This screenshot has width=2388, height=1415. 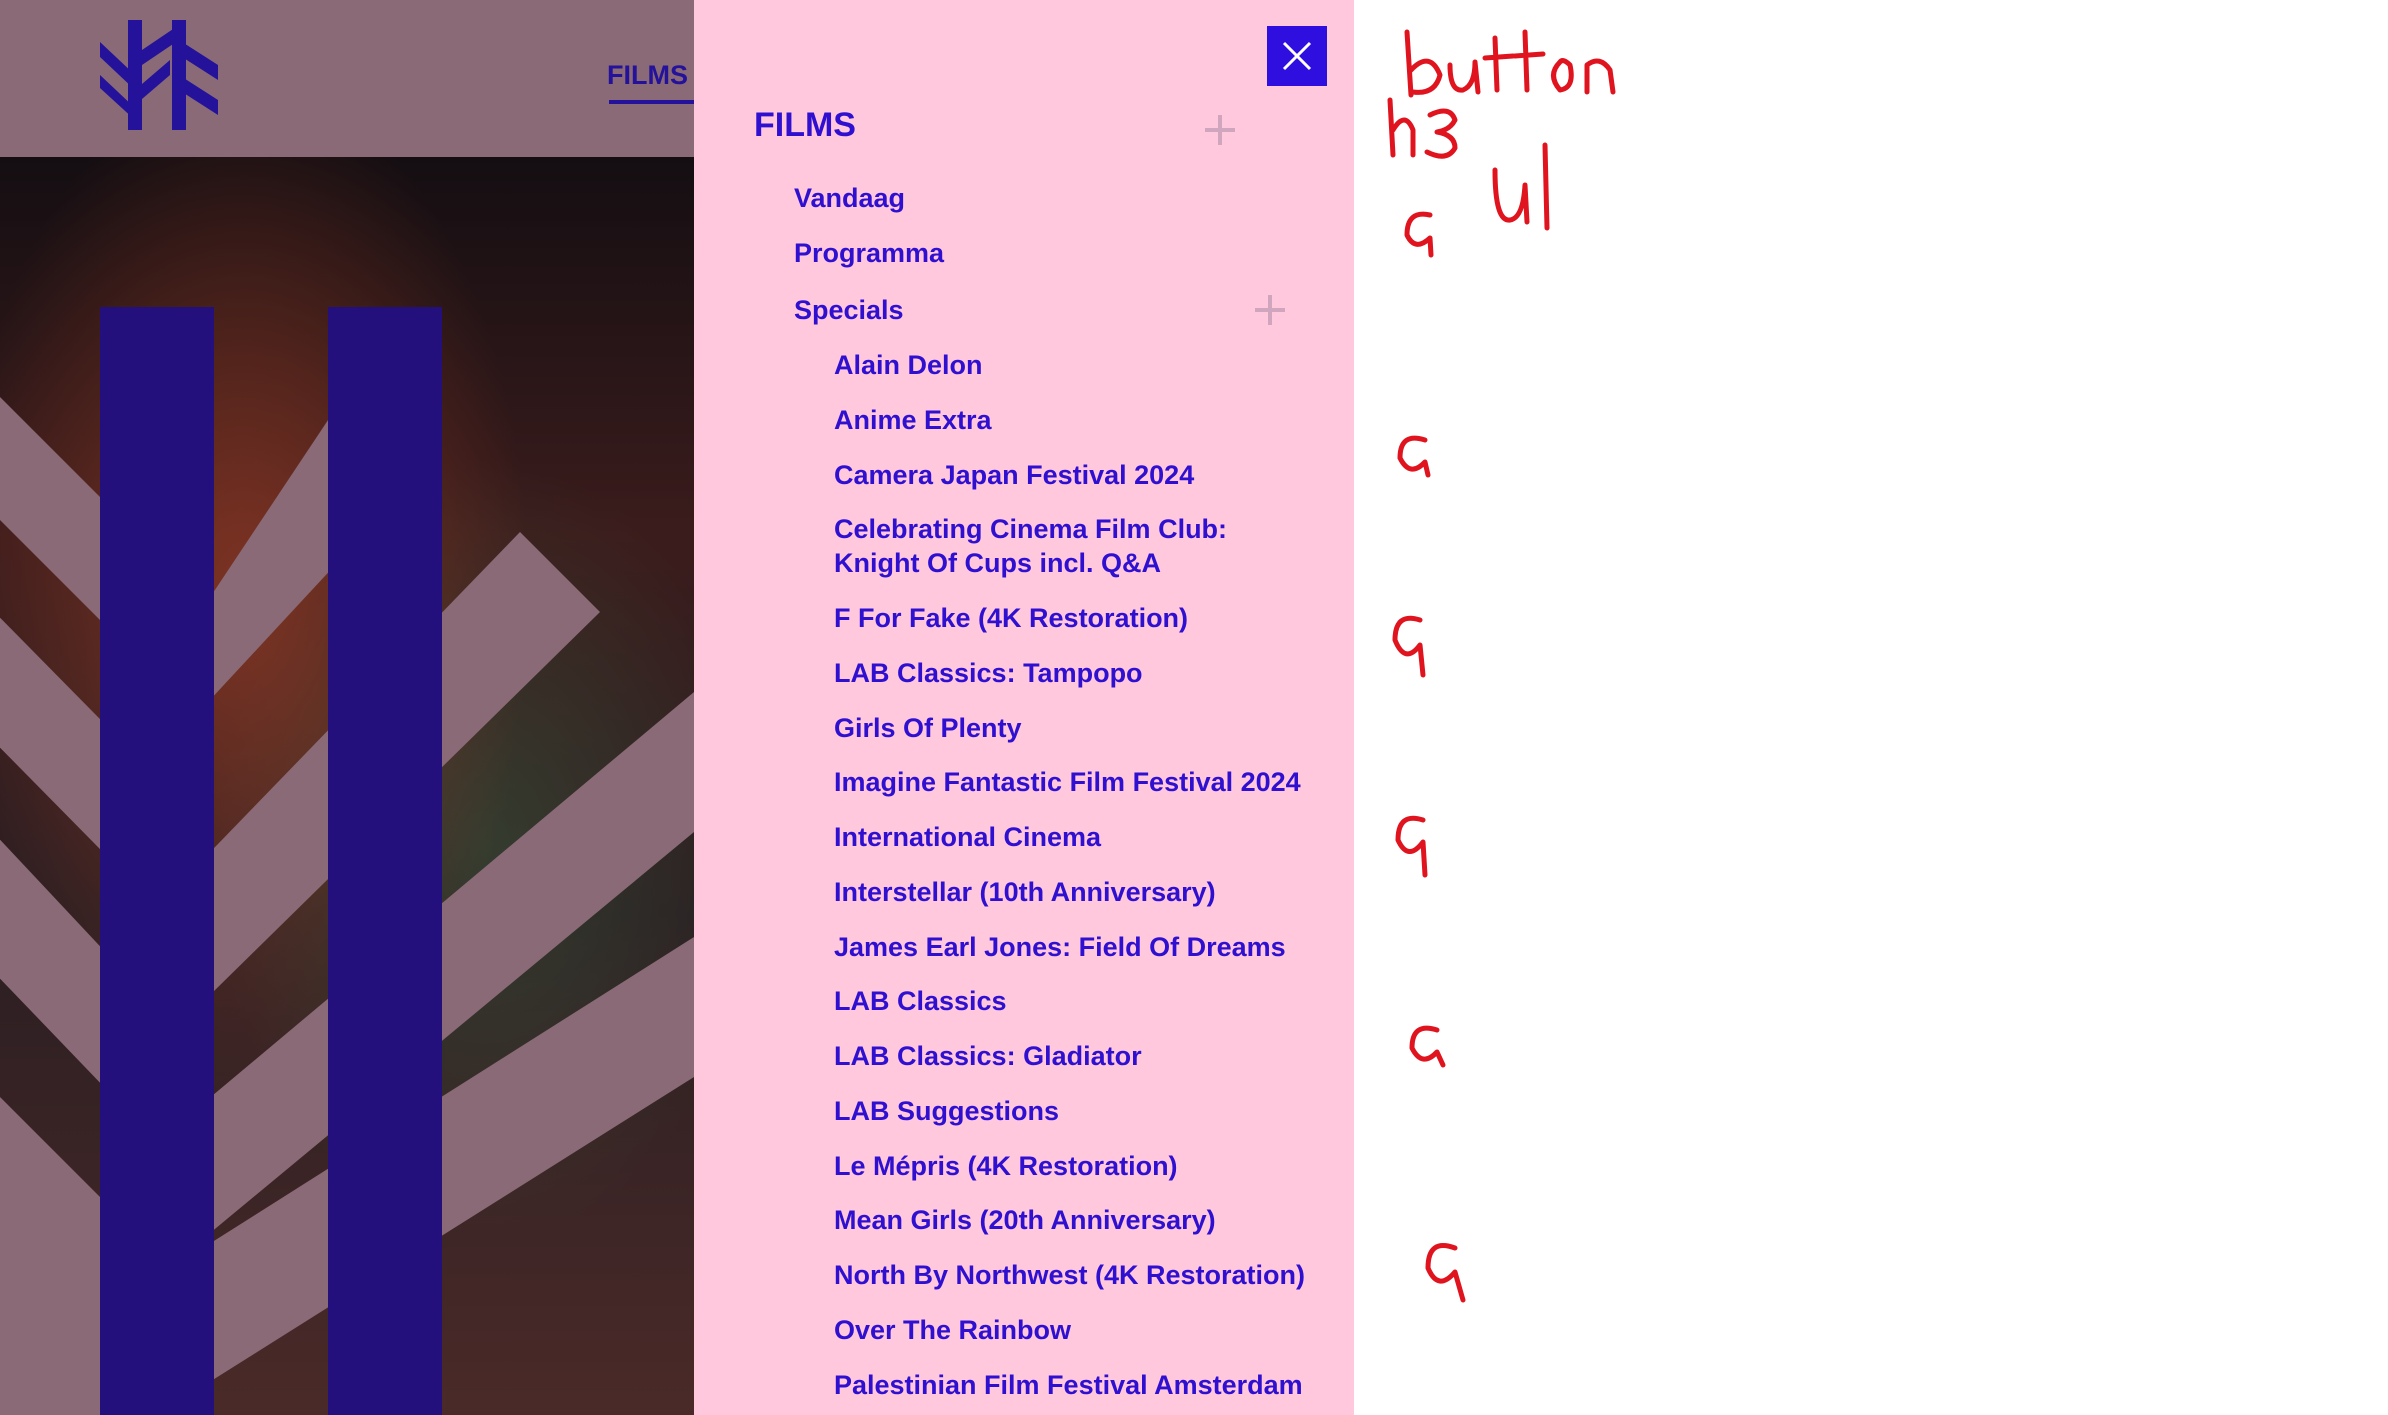 What do you see at coordinates (1423, 63) in the screenshot?
I see `annotation-button` at bounding box center [1423, 63].